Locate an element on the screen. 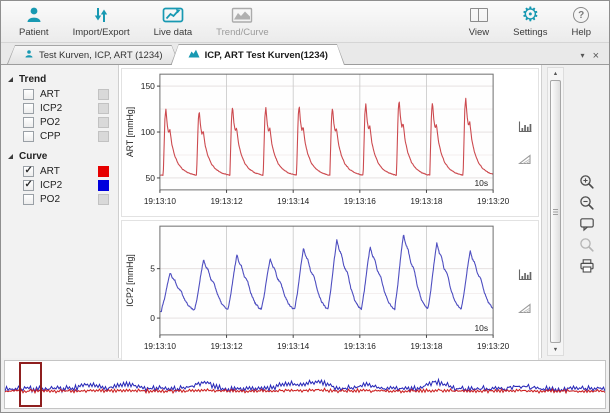 The height and width of the screenshot is (413, 610). curve-section-header: Curve is located at coordinates (59, 157).